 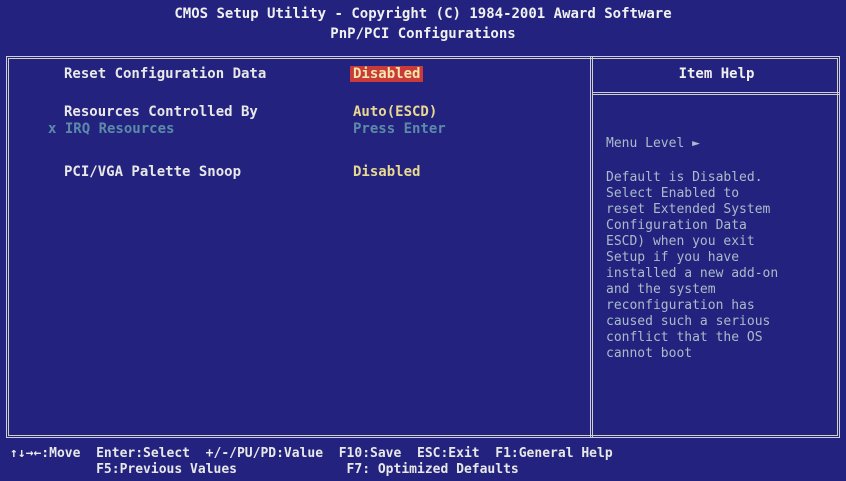 What do you see at coordinates (165, 74) in the screenshot?
I see `setting-label-reset-config: Reset Configuration Data` at bounding box center [165, 74].